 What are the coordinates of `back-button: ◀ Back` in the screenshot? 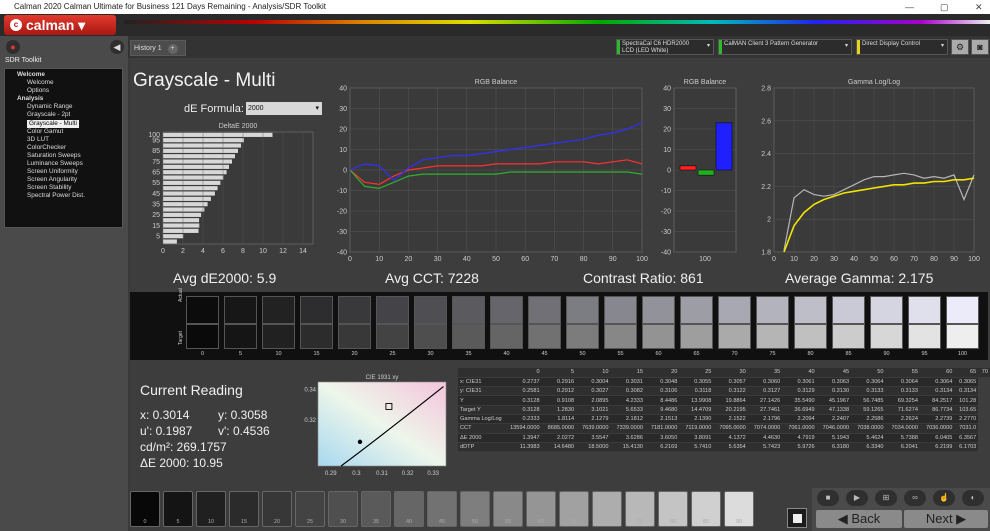 It's located at (859, 519).